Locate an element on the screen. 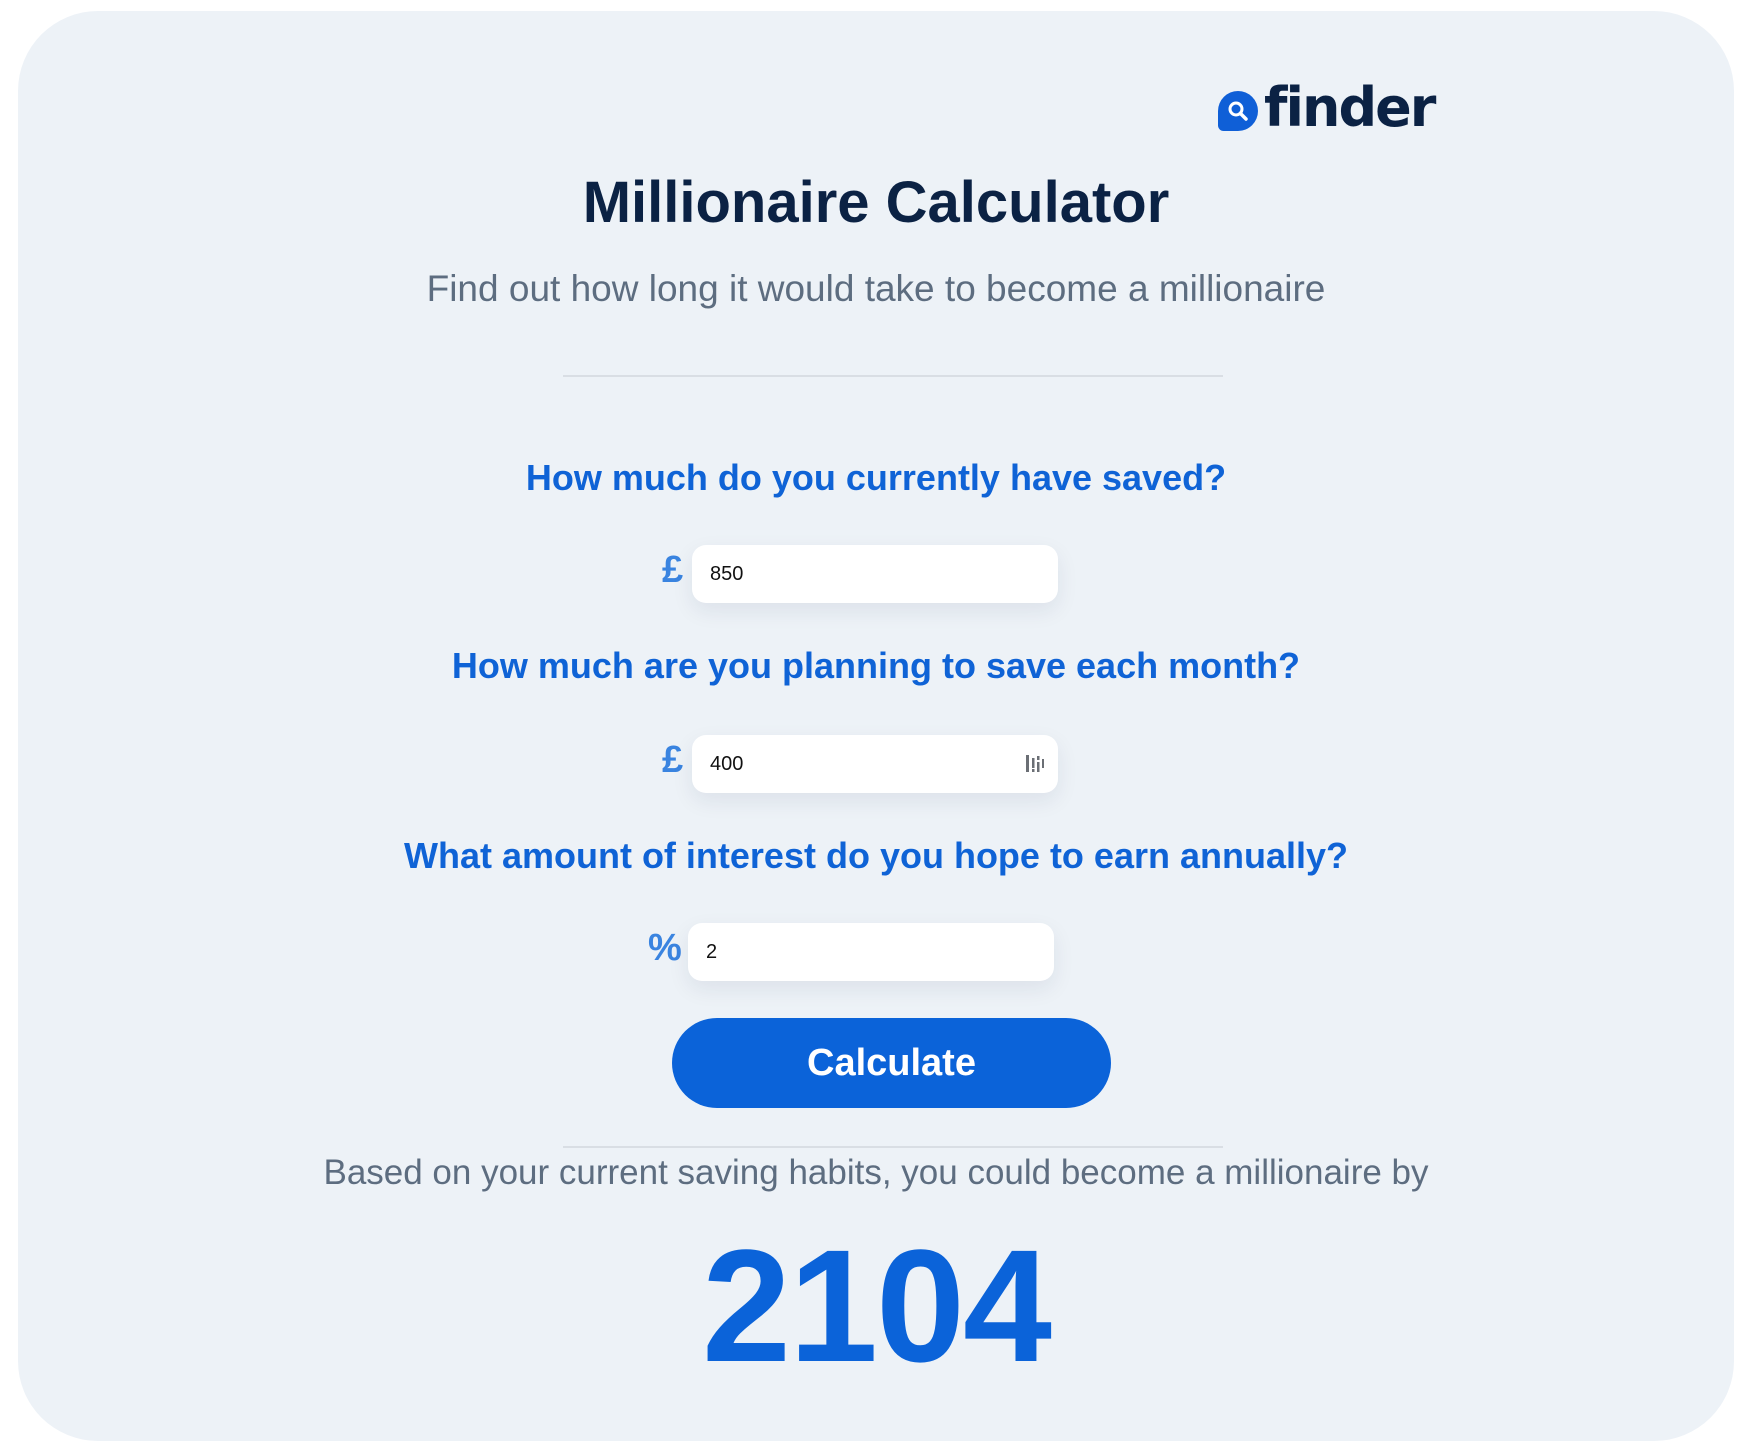 Image resolution: width=1750 pixels, height=1450 pixels. search-icon is located at coordinates (1238, 111).